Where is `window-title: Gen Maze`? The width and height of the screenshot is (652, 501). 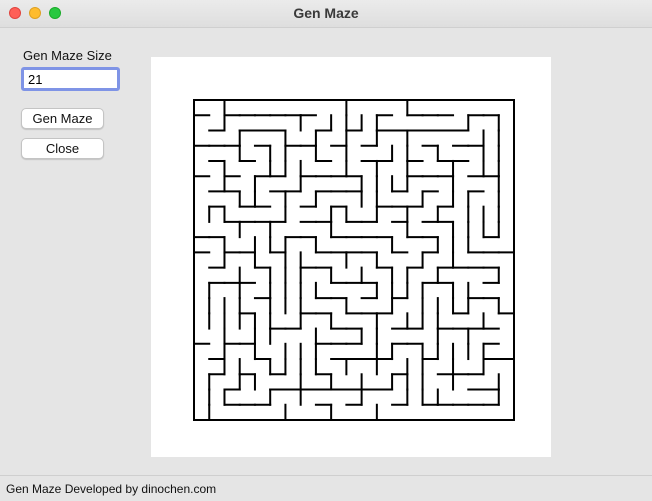 window-title: Gen Maze is located at coordinates (326, 13).